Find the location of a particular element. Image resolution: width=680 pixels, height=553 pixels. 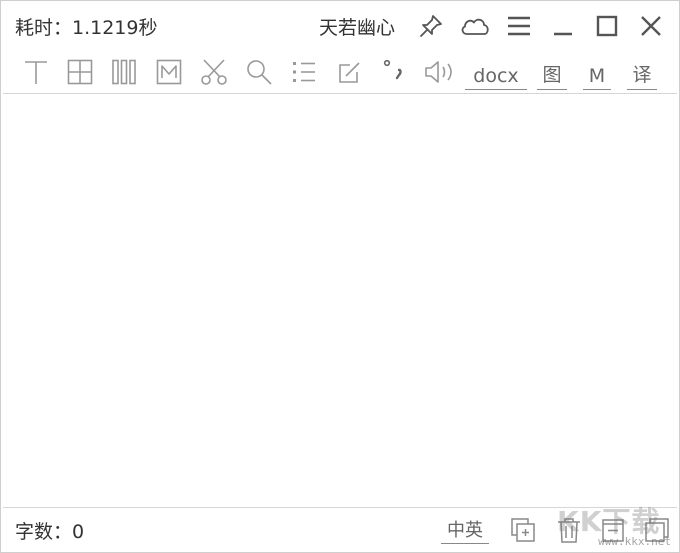

columns-icon is located at coordinates (124, 72).